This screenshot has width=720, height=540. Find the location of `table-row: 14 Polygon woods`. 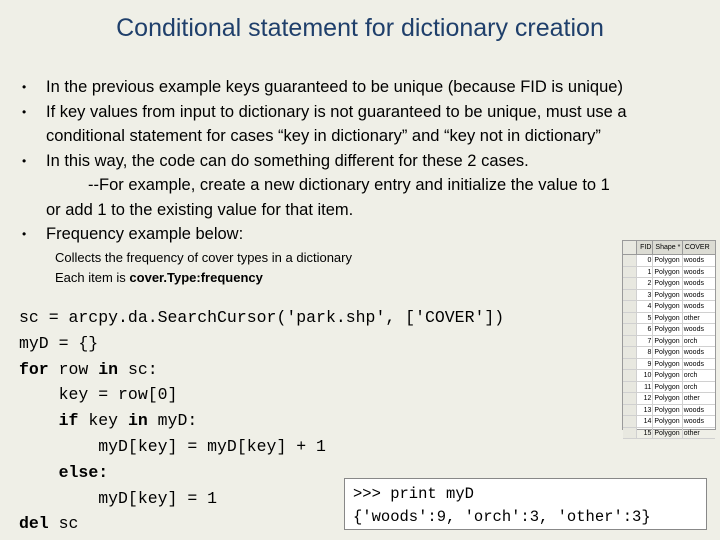

table-row: 14 Polygon woods is located at coordinates (669, 422).